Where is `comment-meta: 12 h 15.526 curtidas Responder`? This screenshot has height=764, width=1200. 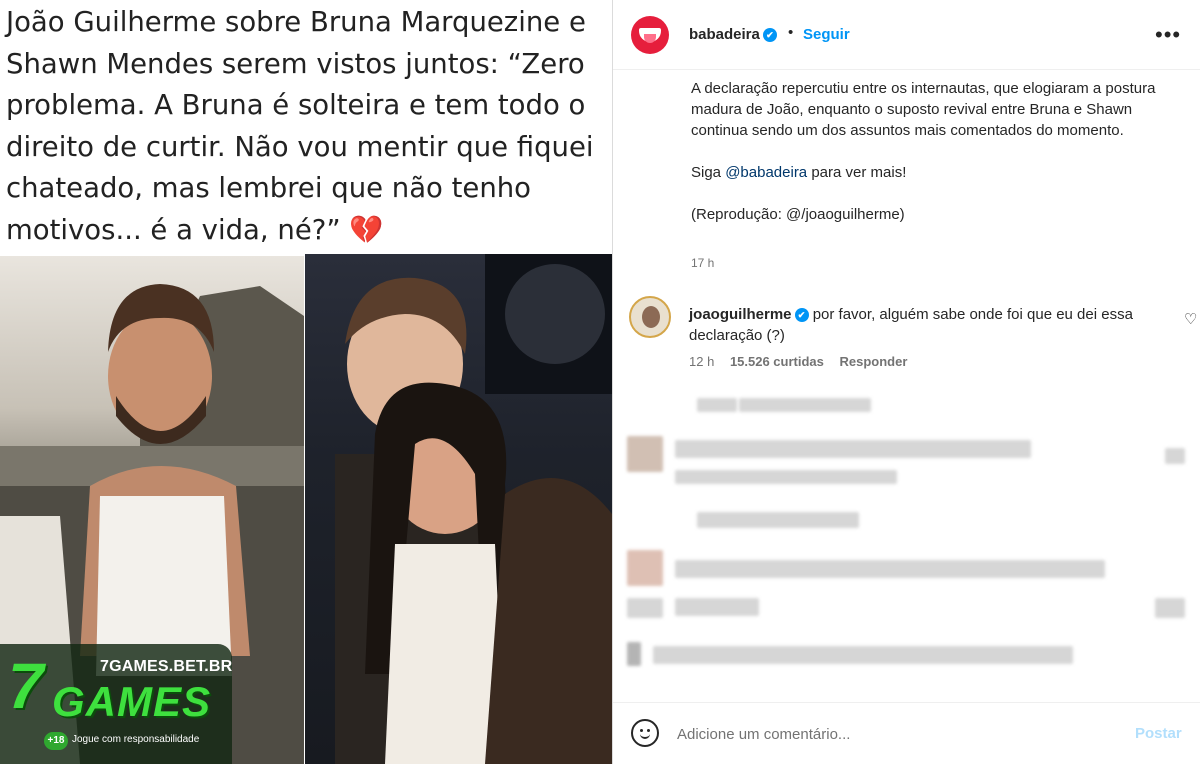
comment-meta: 12 h 15.526 curtidas Responder is located at coordinates (804, 361).